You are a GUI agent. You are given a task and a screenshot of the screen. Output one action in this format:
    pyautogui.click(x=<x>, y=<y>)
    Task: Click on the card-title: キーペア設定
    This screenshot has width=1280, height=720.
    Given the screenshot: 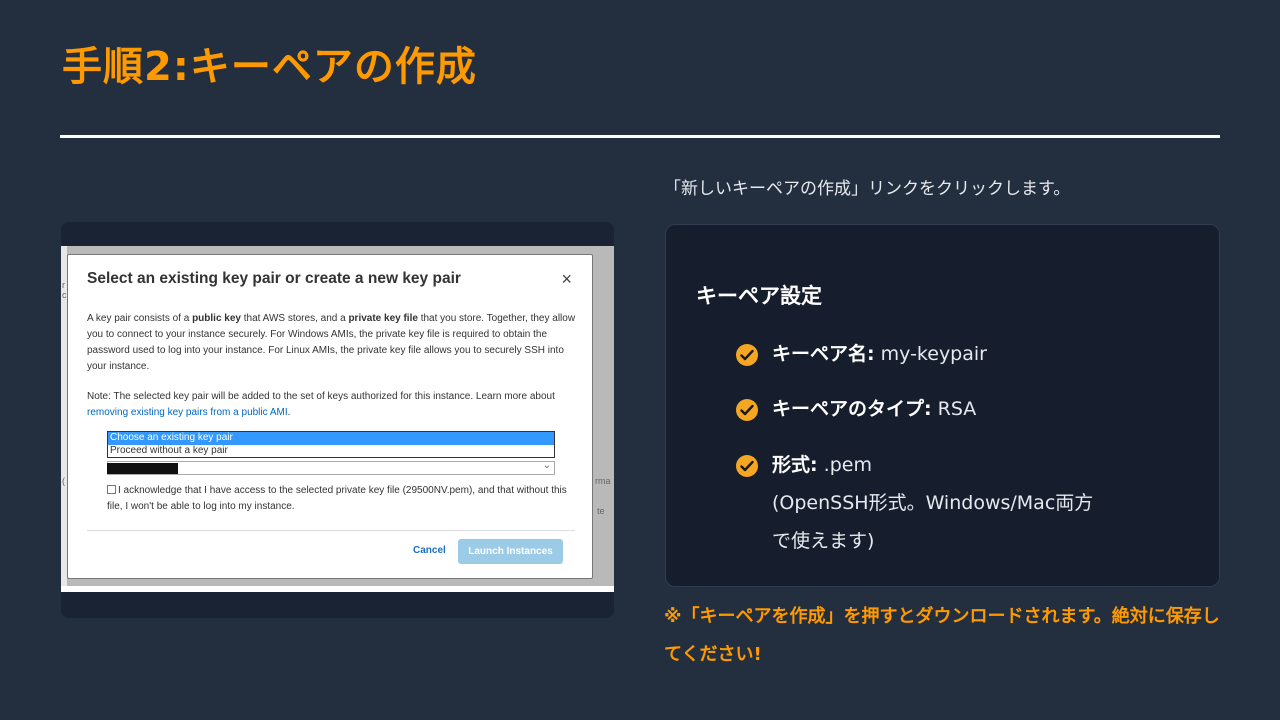 What is the action you would take?
    pyautogui.click(x=759, y=296)
    